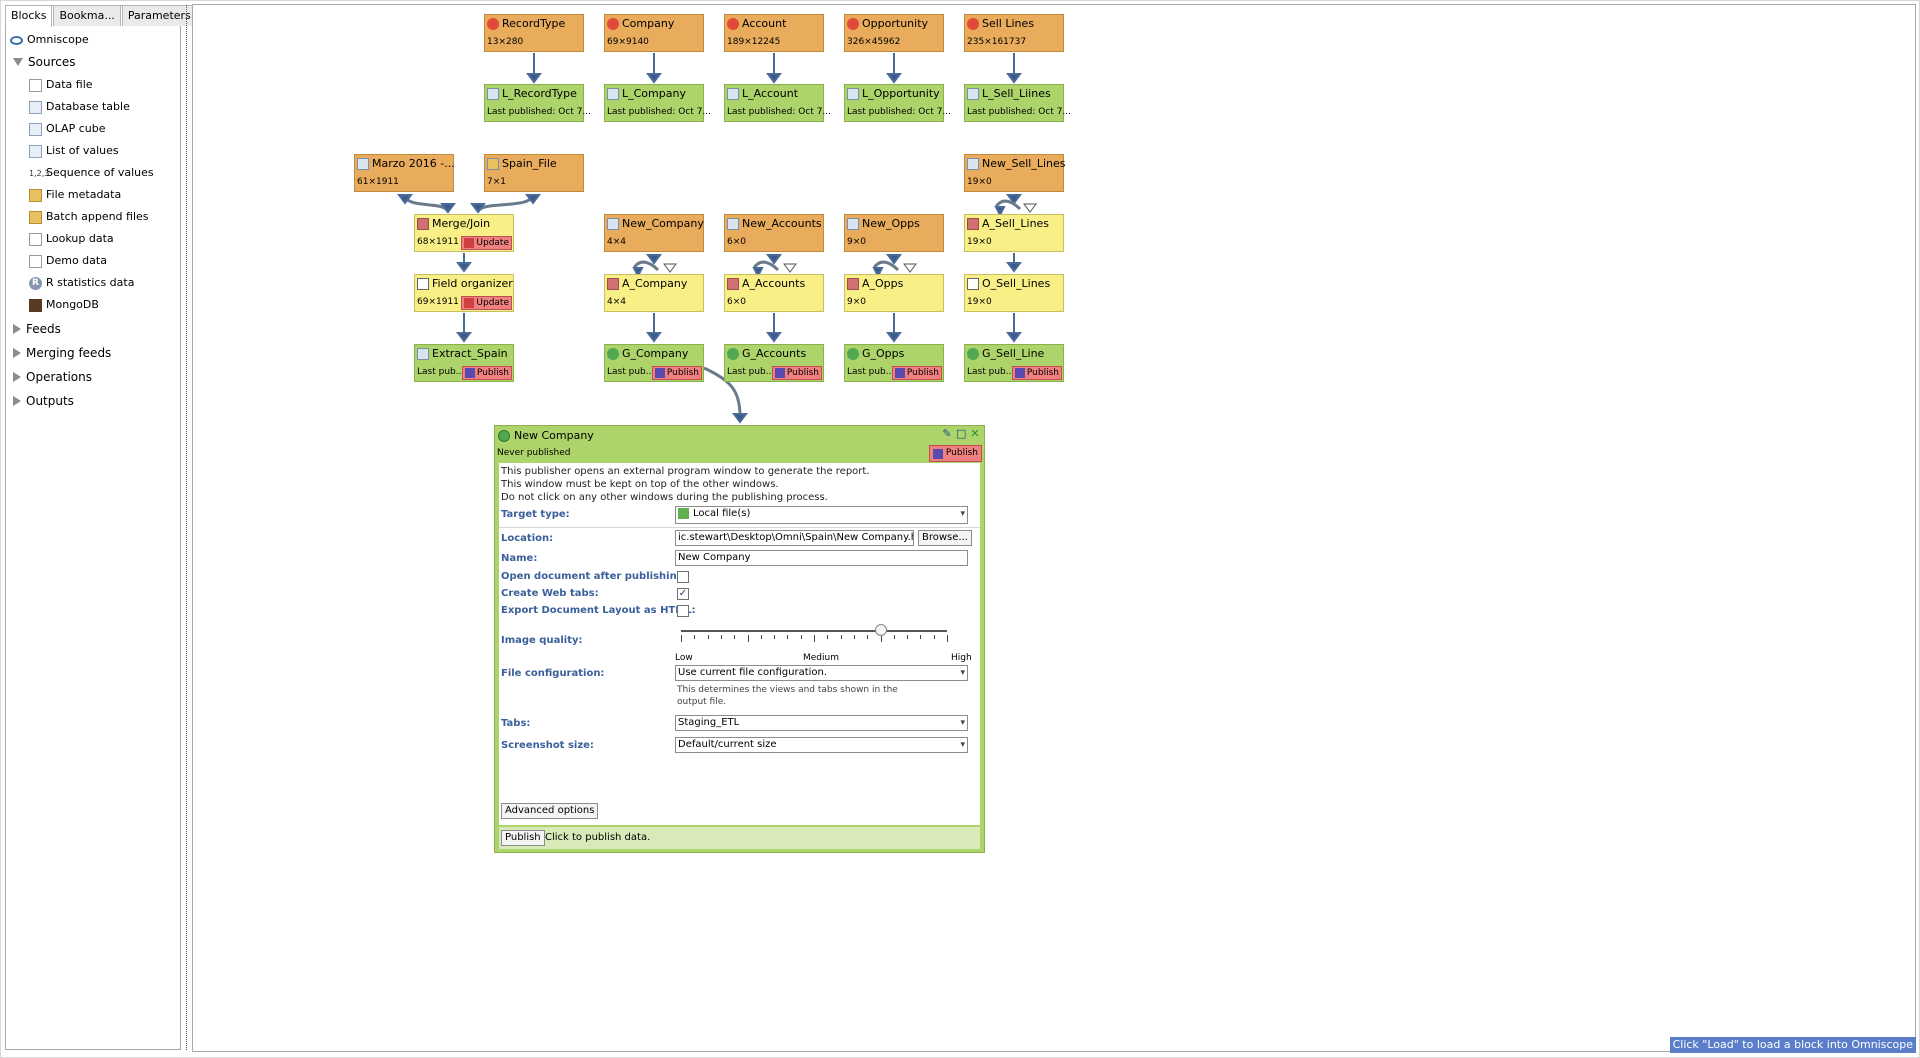  I want to click on export-layout-checkbox, so click(683, 611).